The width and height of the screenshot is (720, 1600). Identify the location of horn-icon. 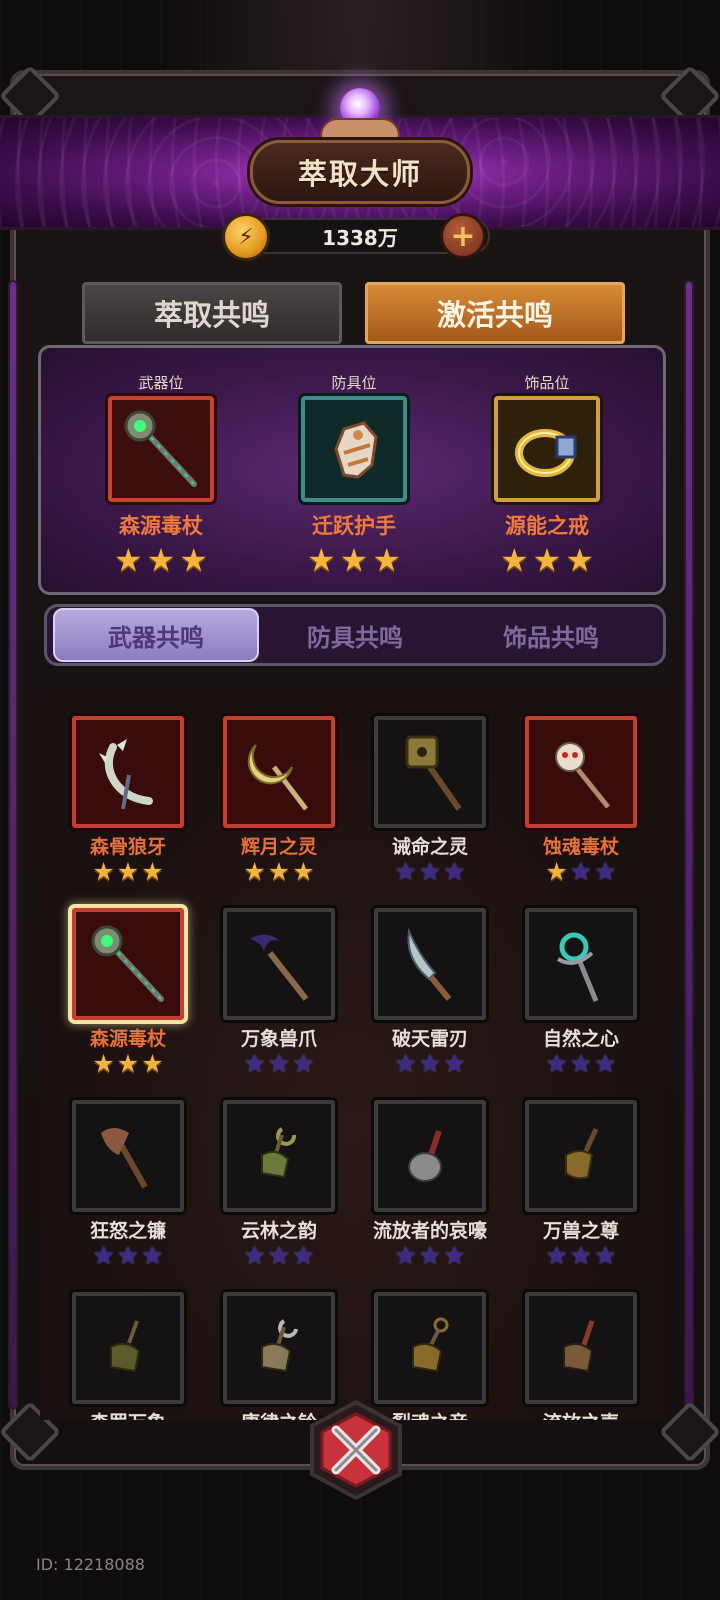
(582, 1153).